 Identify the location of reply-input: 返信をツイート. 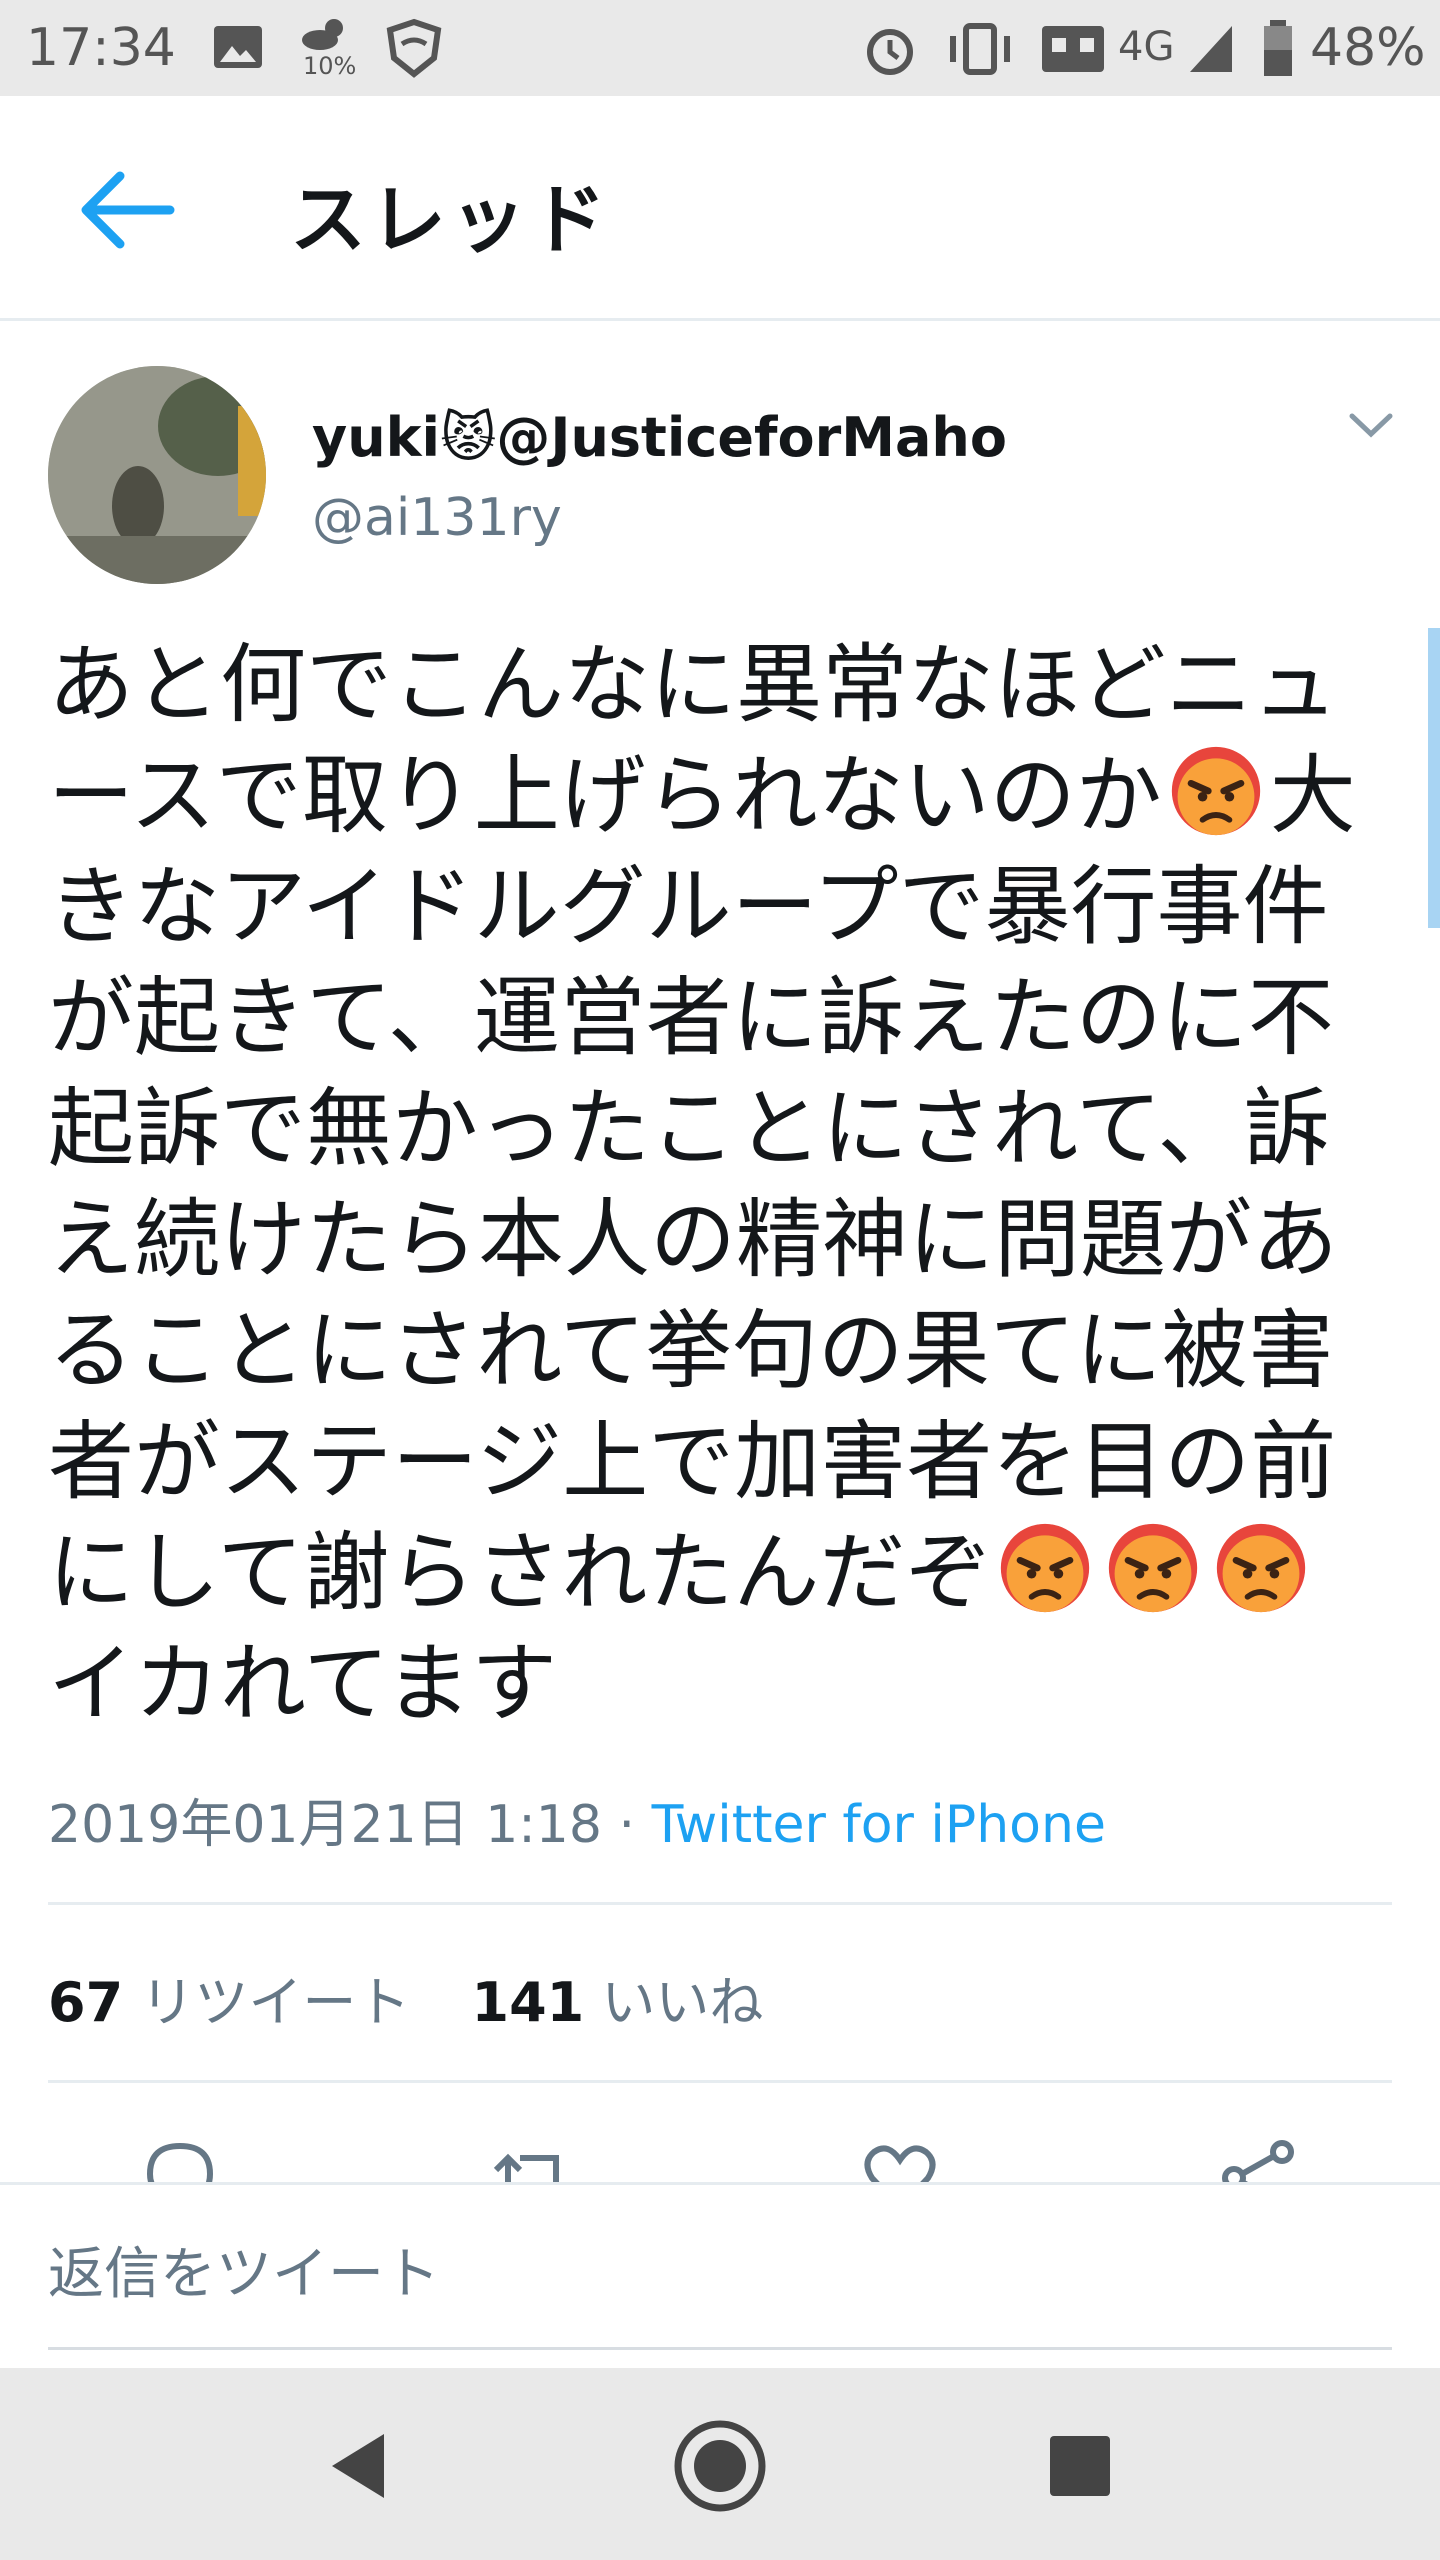
(244, 2269).